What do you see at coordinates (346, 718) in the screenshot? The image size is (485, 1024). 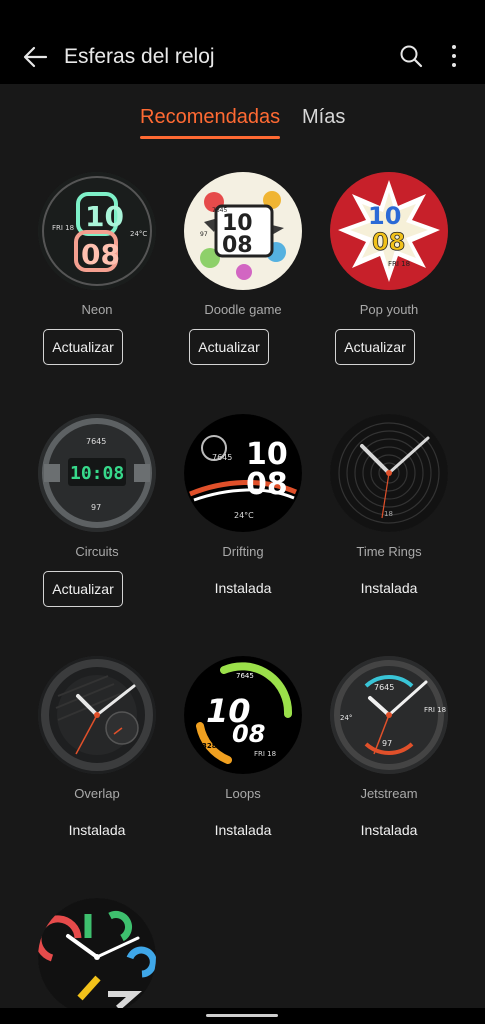 I see `jetstream-temp: 24°` at bounding box center [346, 718].